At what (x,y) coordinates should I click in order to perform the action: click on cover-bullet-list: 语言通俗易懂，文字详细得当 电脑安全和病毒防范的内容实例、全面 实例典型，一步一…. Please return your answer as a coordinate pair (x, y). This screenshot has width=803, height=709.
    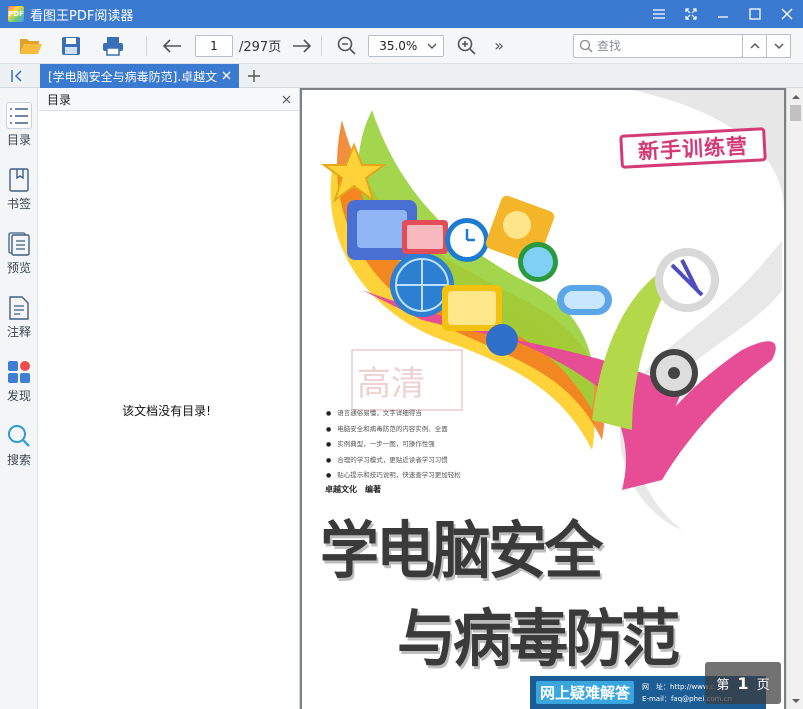
    Looking at the image, I should click on (393, 445).